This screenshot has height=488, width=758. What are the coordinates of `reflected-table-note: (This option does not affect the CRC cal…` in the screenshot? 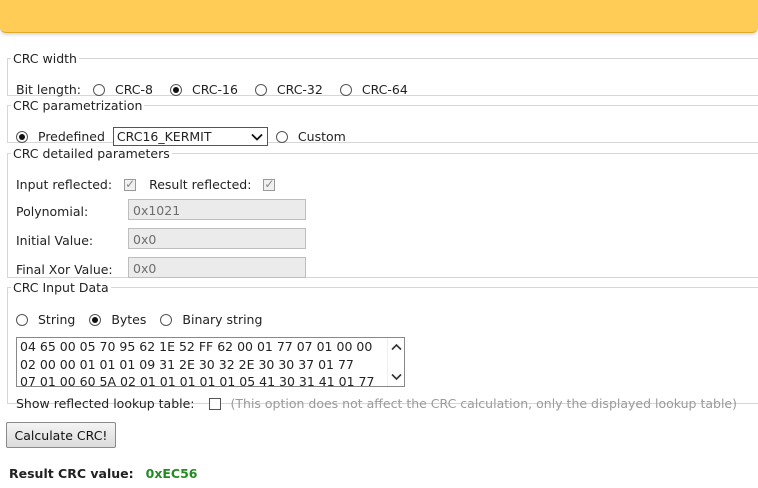 It's located at (483, 403).